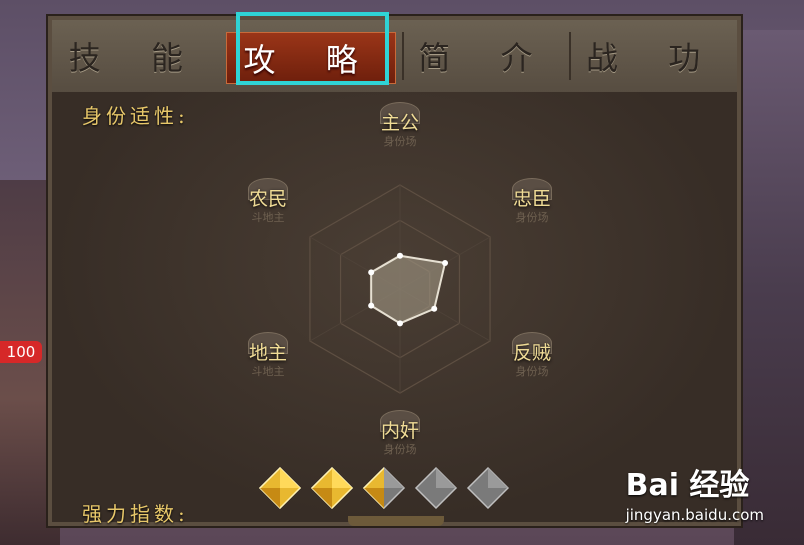 Image resolution: width=804 pixels, height=545 pixels. I want to click on baidu-watermark: Bai 经验 jingyan.baidu.com, so click(695, 492).